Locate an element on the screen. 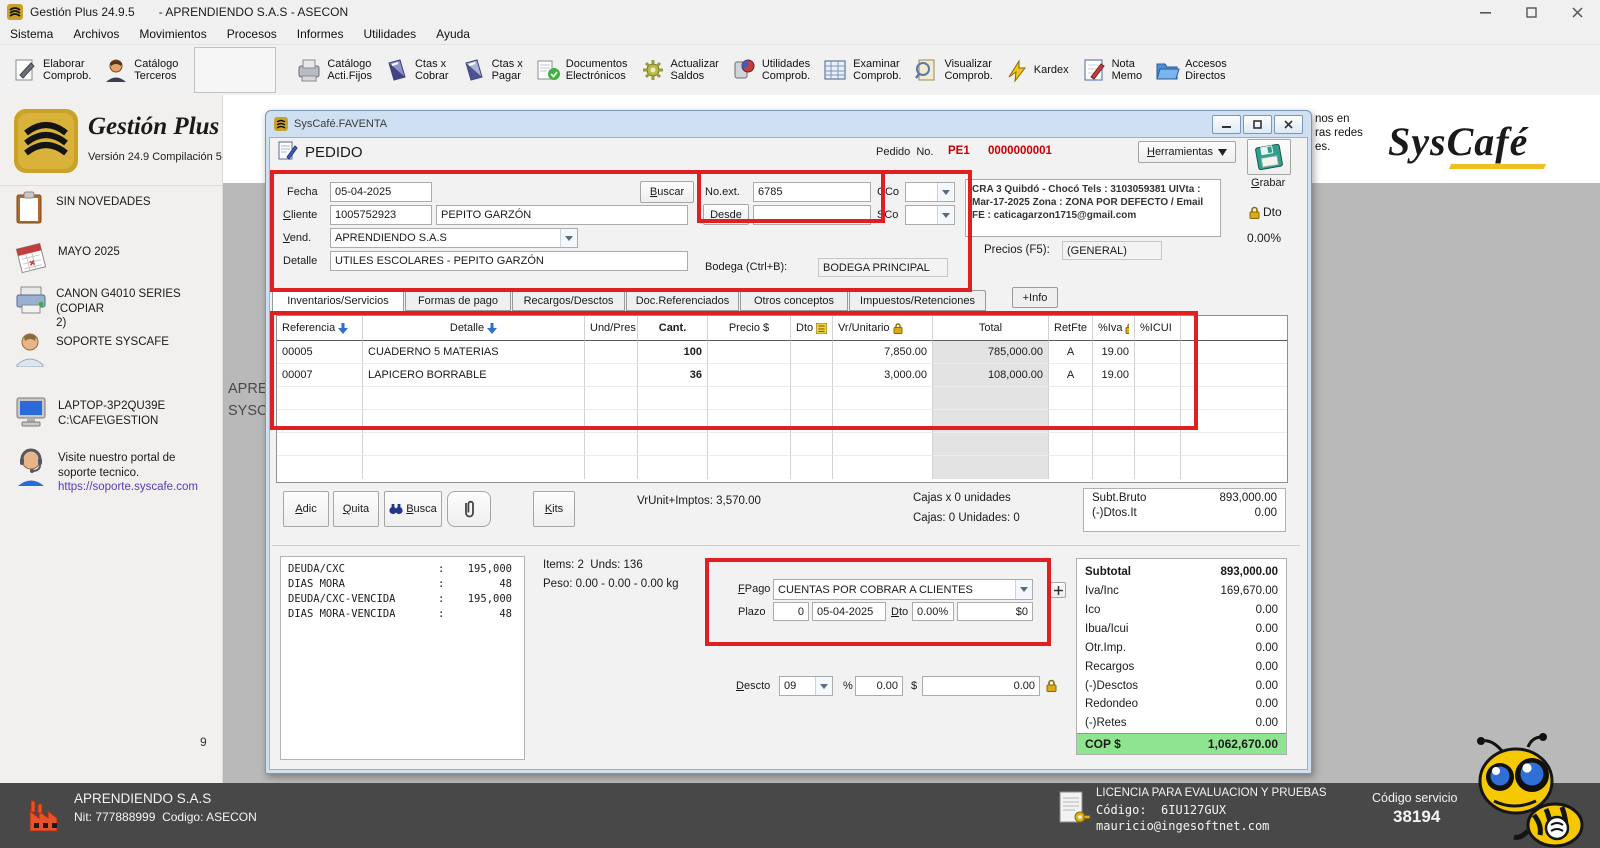  tab-doc-referenciados: Doc.Referenciados is located at coordinates (682, 300).